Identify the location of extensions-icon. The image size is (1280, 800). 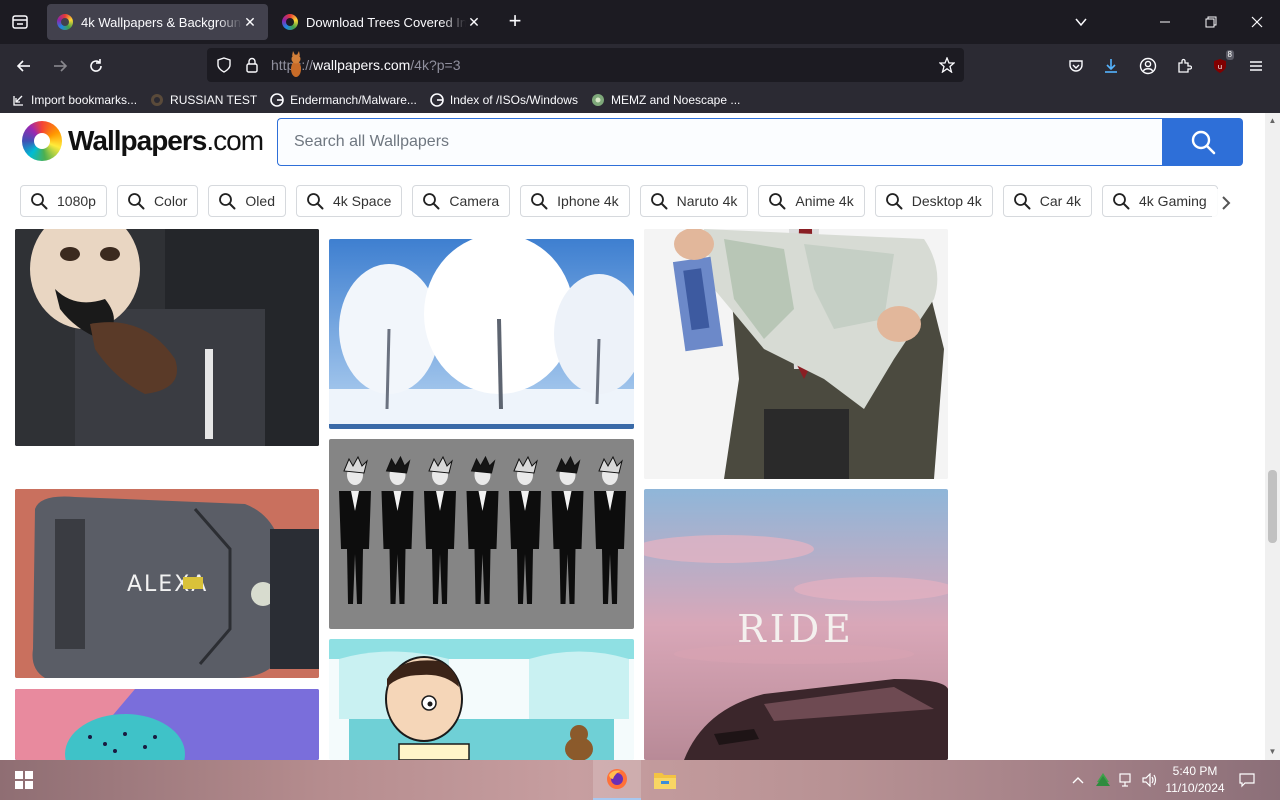
(1184, 66).